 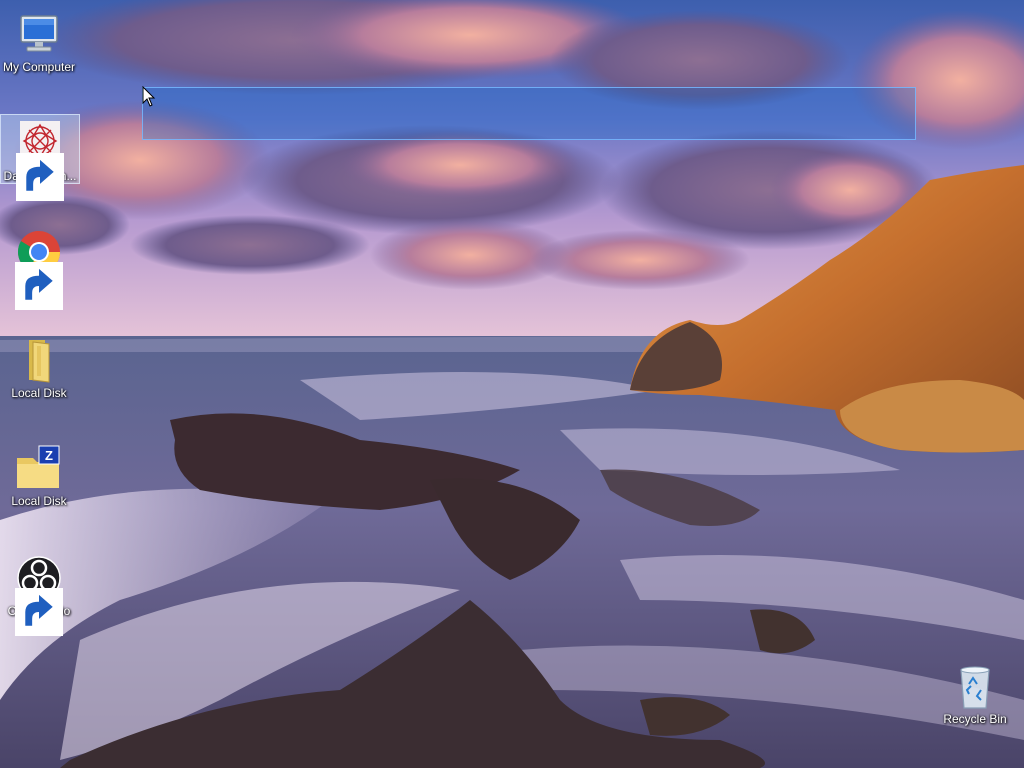 What do you see at coordinates (49, 455) in the screenshot?
I see `svg-text: Z` at bounding box center [49, 455].